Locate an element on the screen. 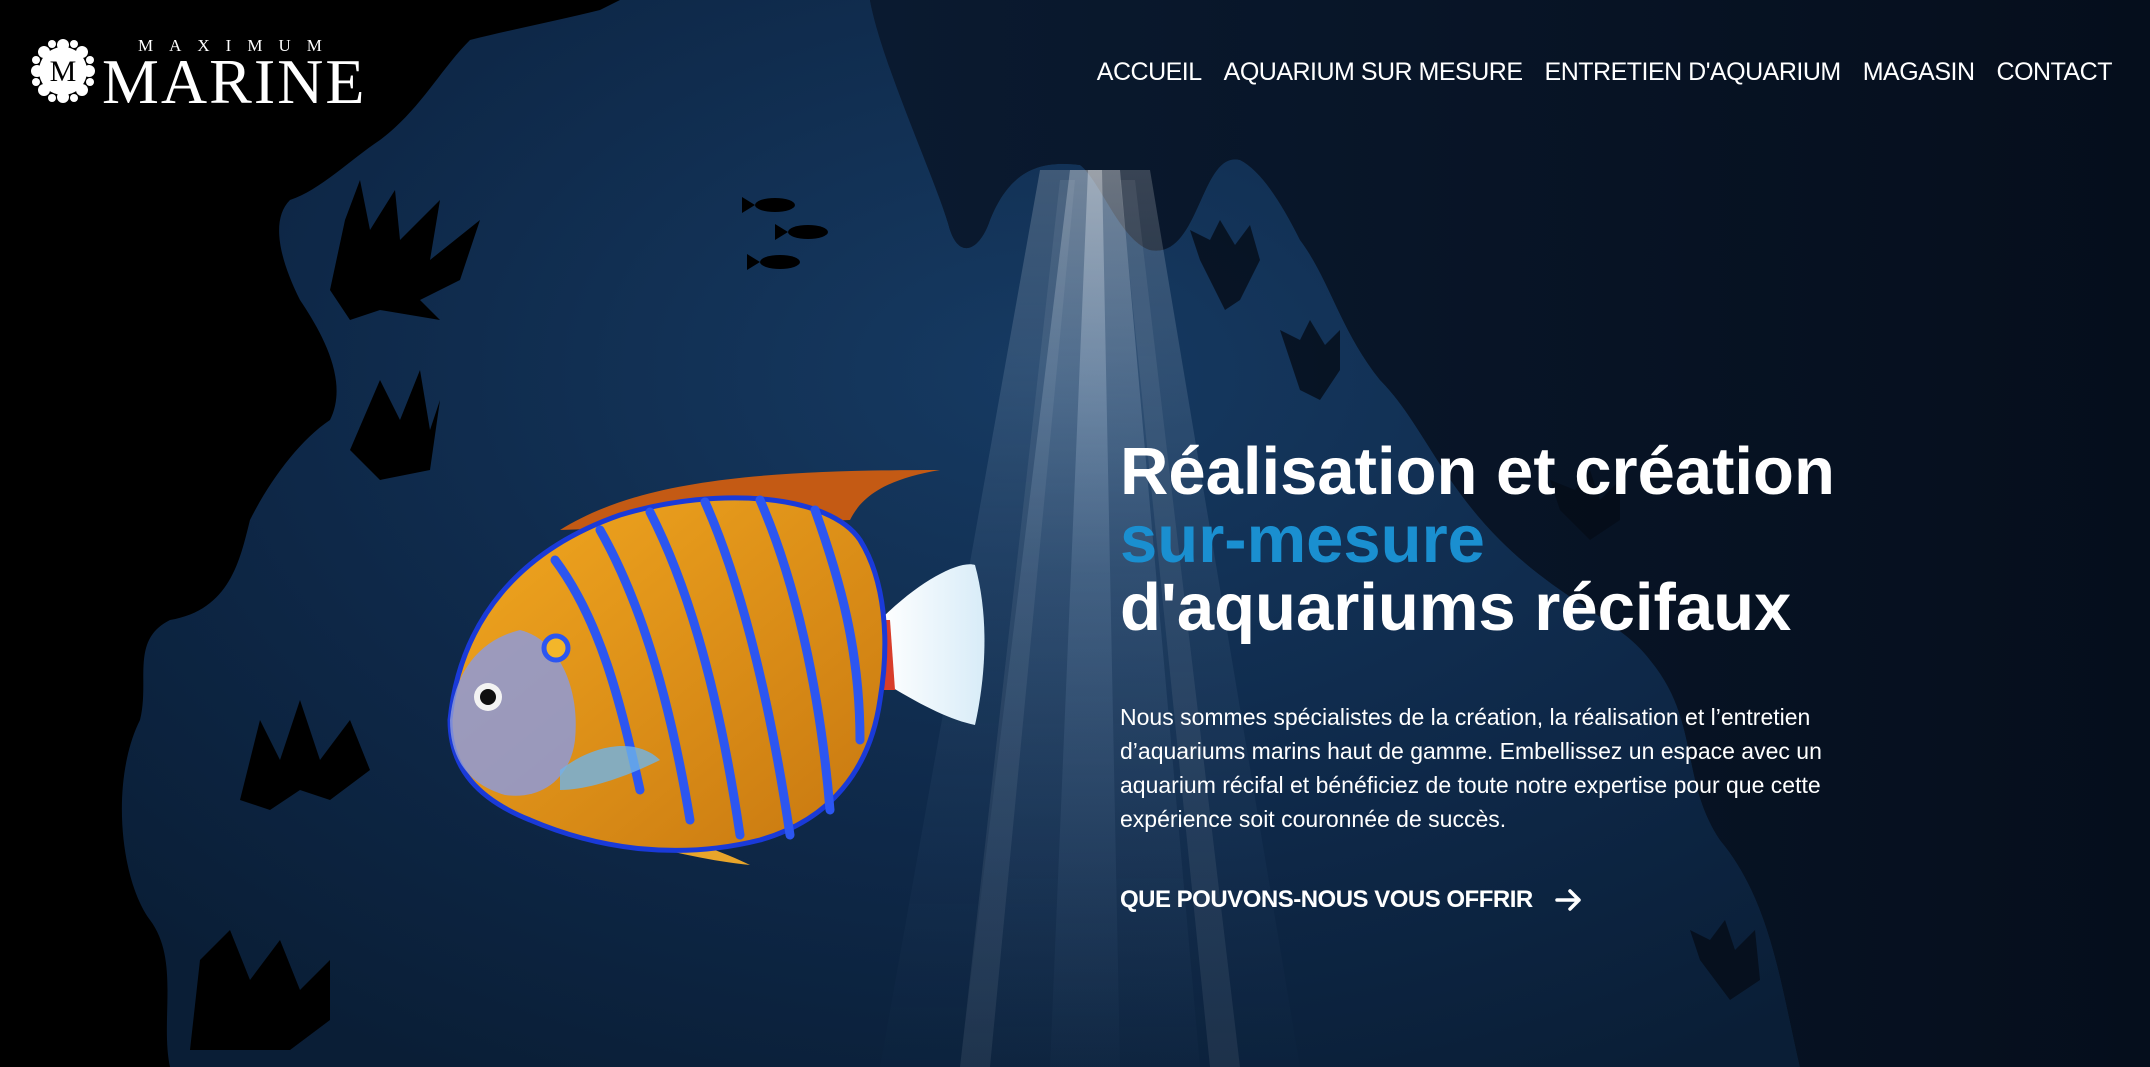 Image resolution: width=2150 pixels, height=1067 pixels. nav-item-aquarium-sur-mesure: AQUARIUM SUR MESURE is located at coordinates (1373, 72).